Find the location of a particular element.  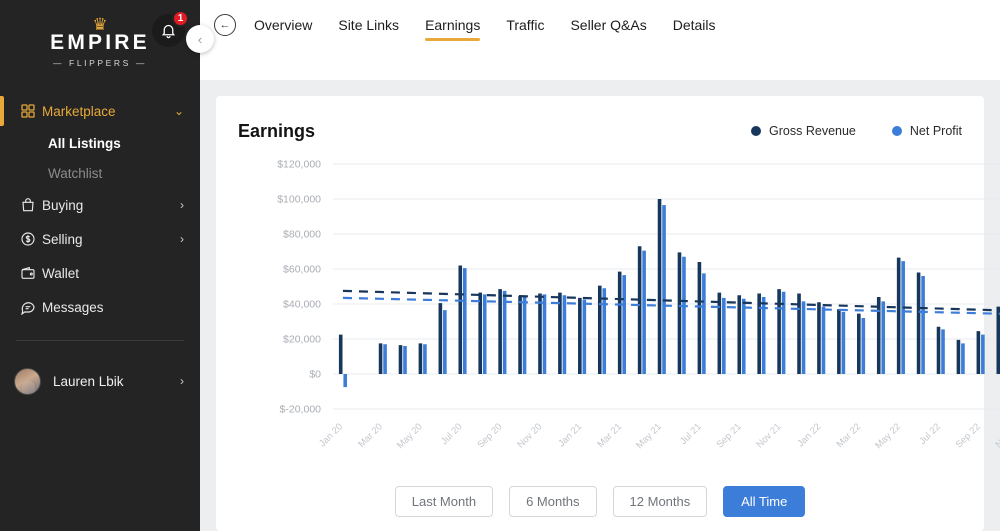

range-selector: Last Month 6 Months 12 Months All Time is located at coordinates (600, 501).